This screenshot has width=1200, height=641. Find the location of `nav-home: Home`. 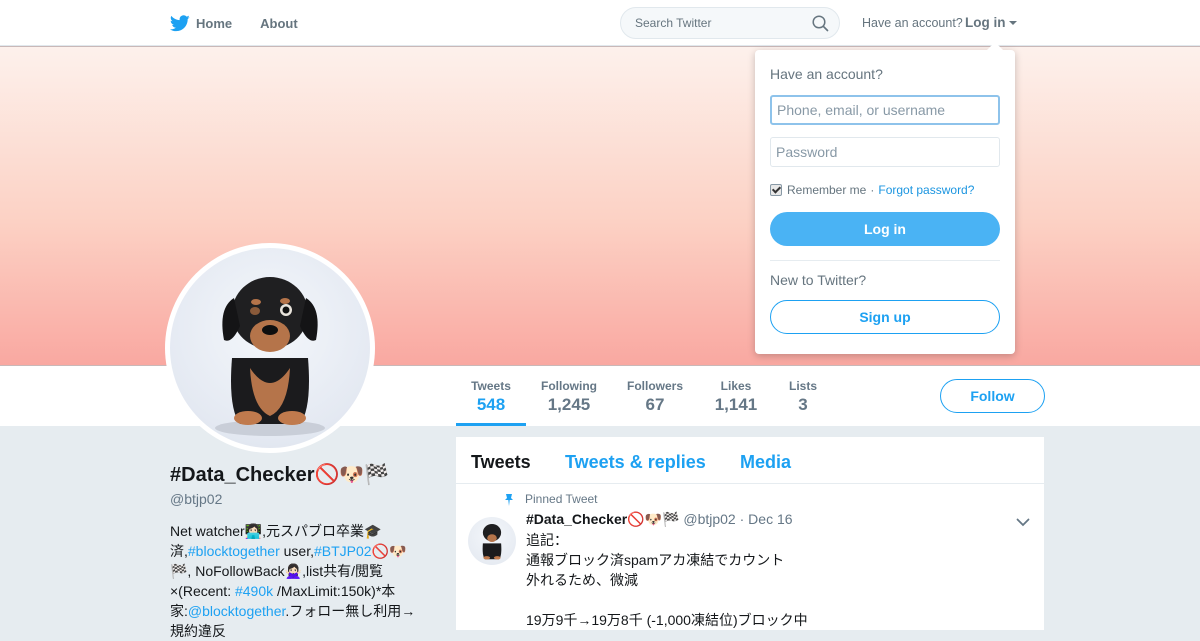

nav-home: Home is located at coordinates (201, 23).